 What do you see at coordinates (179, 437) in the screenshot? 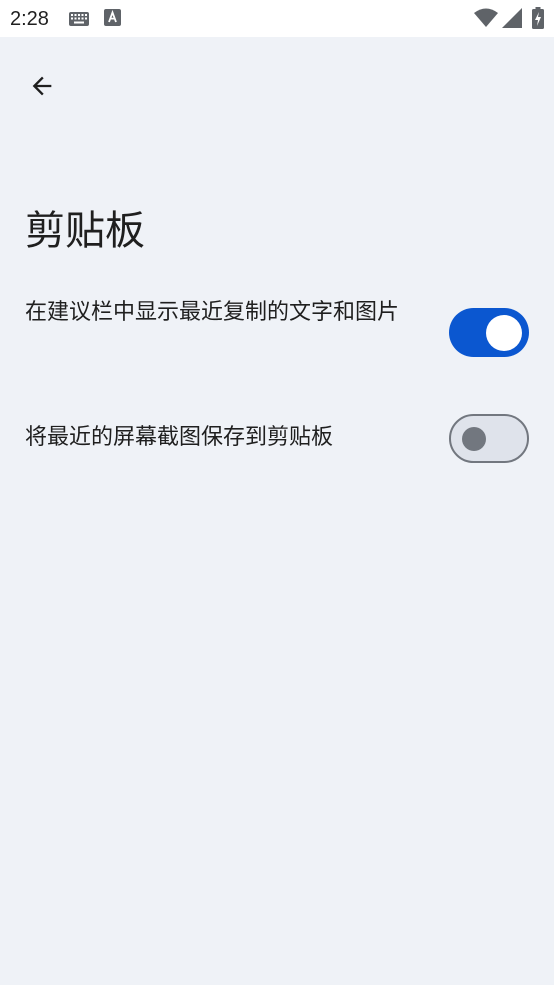
I see `setting-label: 将最近的屏幕截图保存到剪贴板` at bounding box center [179, 437].